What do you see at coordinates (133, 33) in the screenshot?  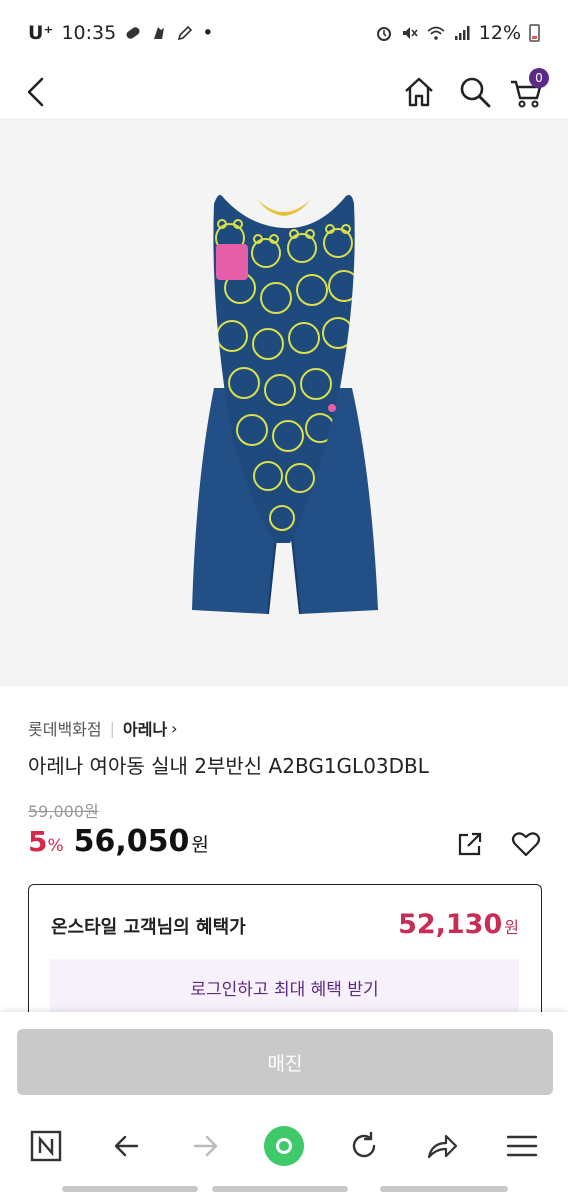 I see `pill-icon` at bounding box center [133, 33].